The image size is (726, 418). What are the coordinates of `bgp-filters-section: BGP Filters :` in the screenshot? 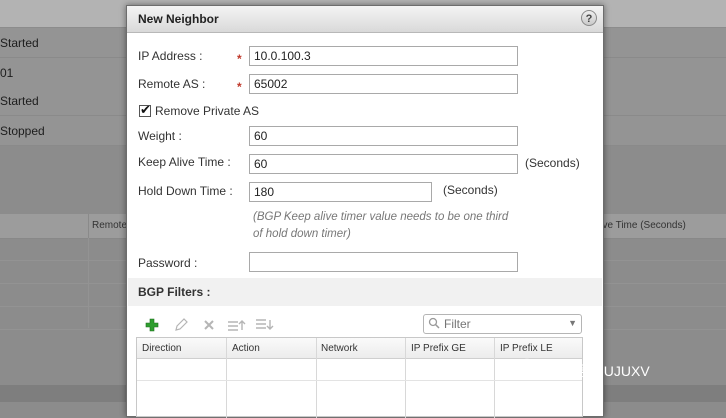 It's located at (365, 292).